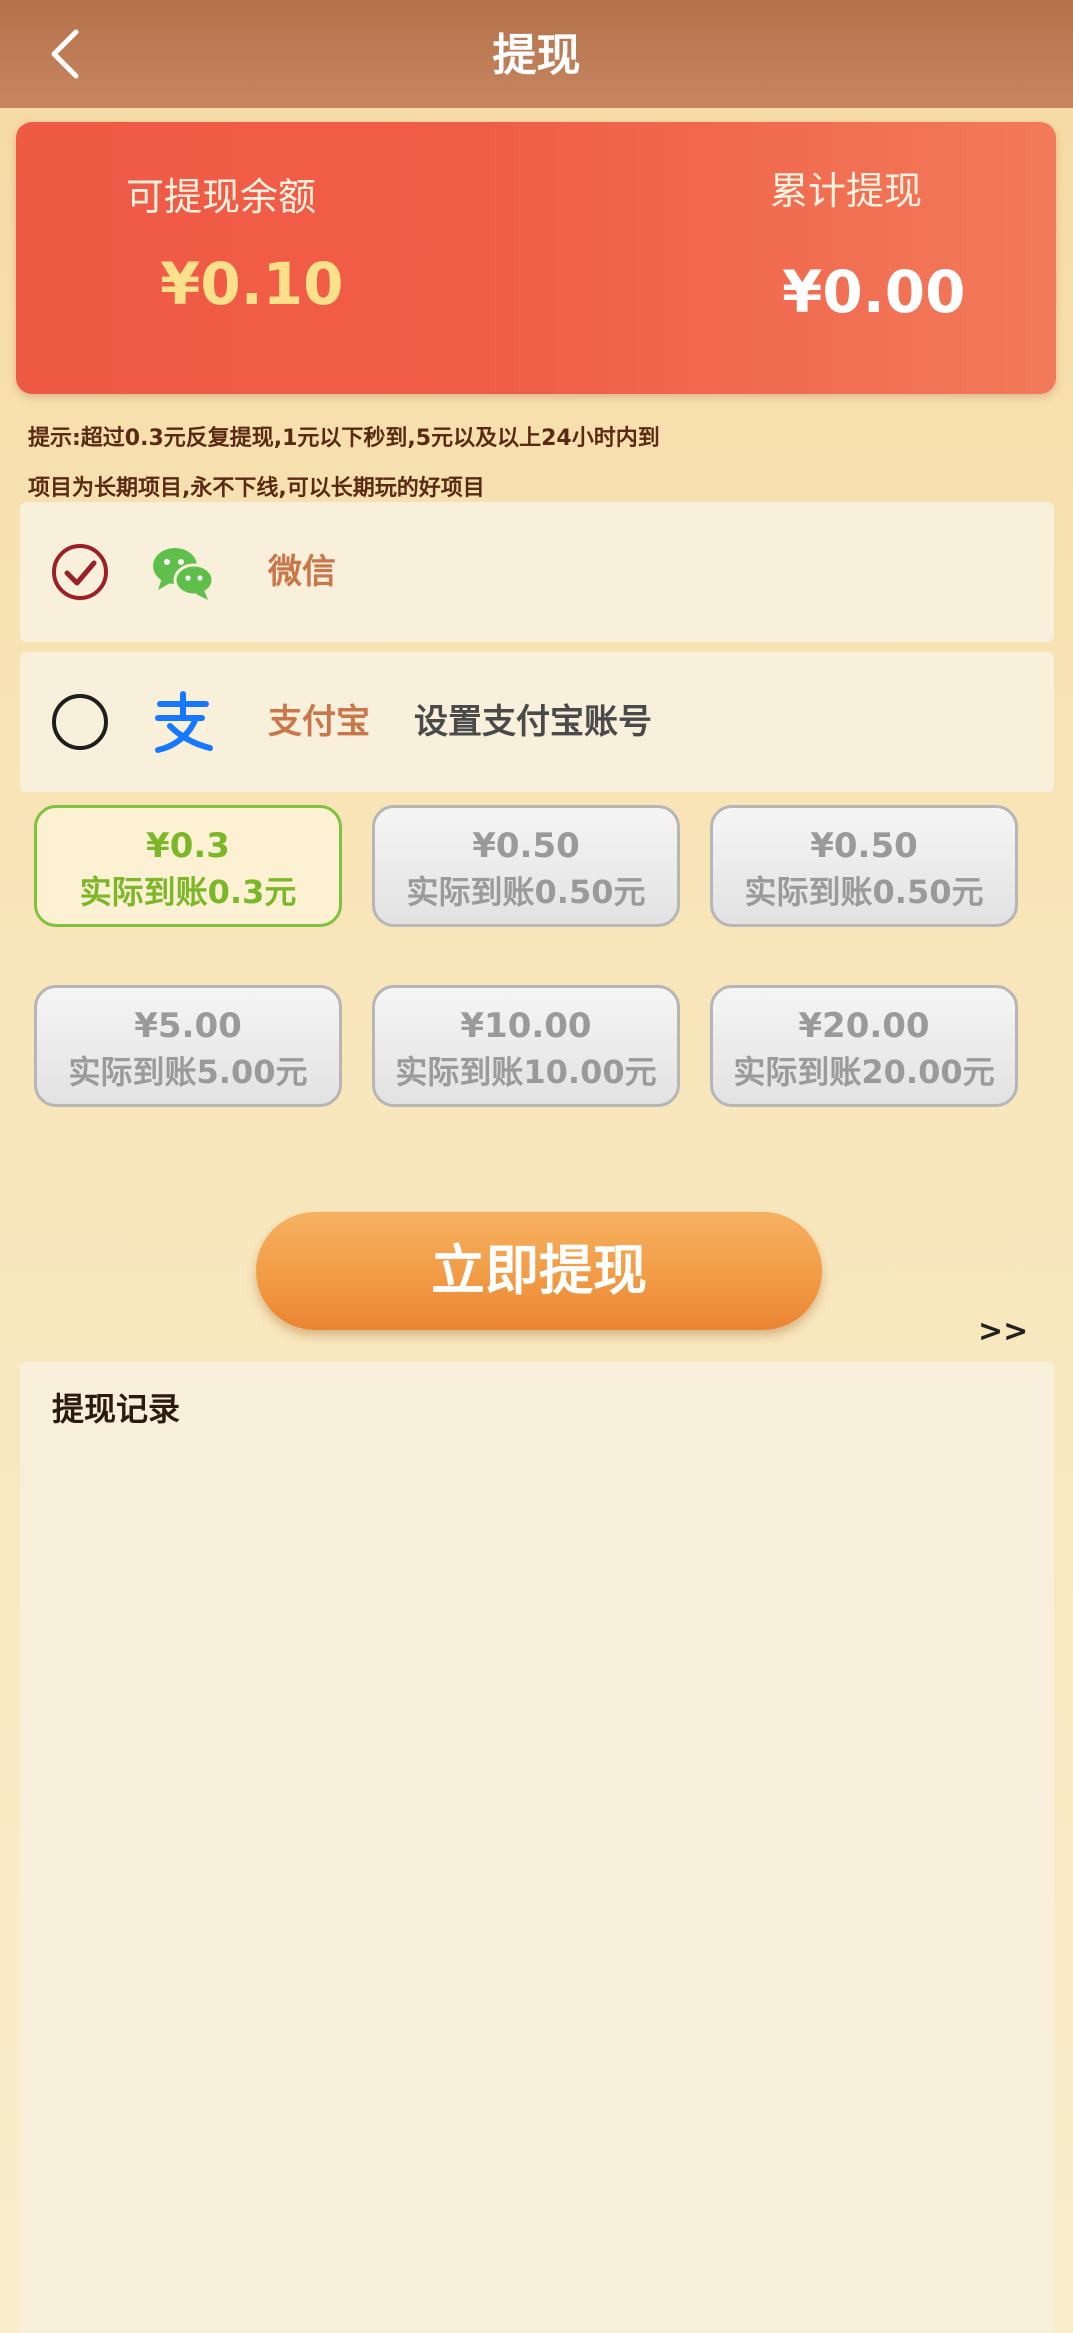 The height and width of the screenshot is (2333, 1073). What do you see at coordinates (846, 191) in the screenshot?
I see `total-withdrawn-label: 累计提现` at bounding box center [846, 191].